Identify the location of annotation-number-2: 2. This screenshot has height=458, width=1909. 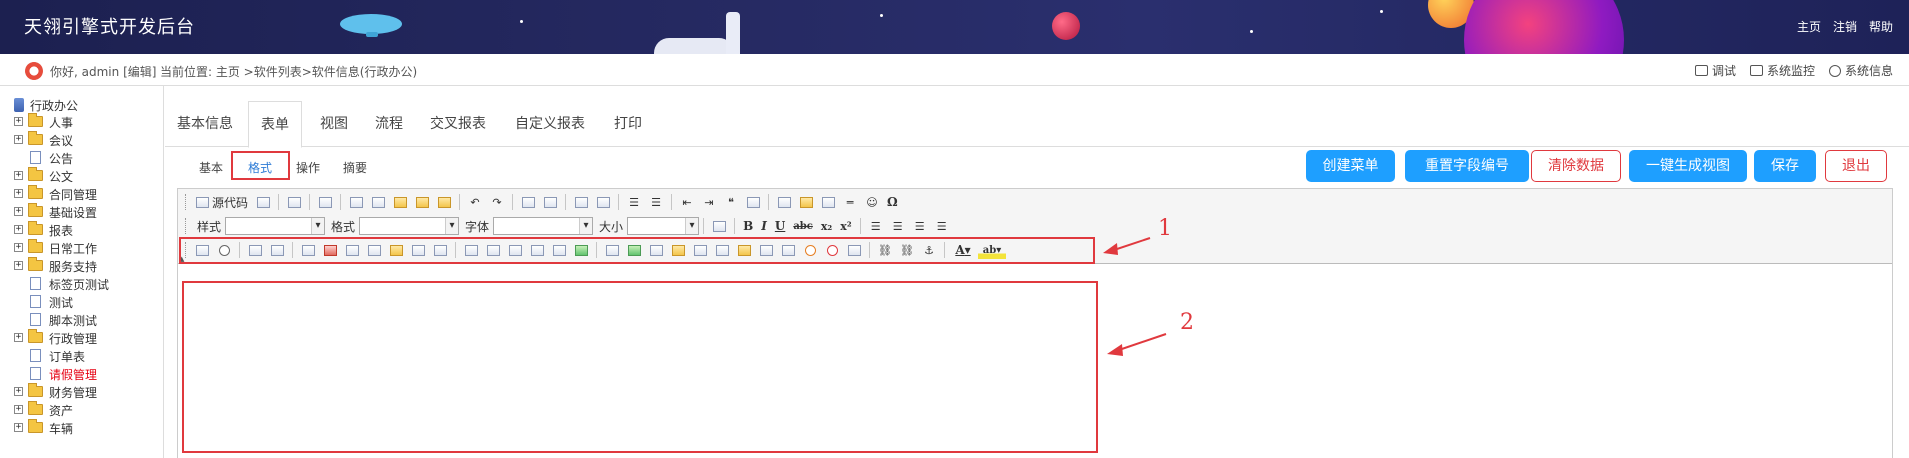
(1187, 322).